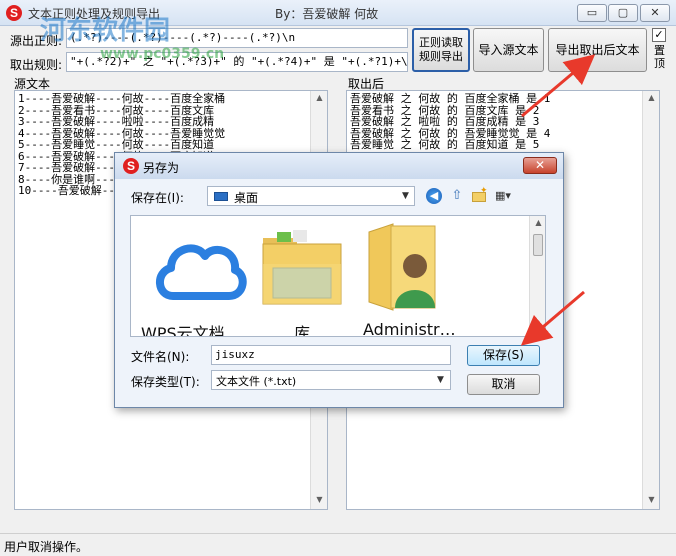 This screenshot has width=676, height=556. Describe the element at coordinates (165, 382) in the screenshot. I see `filetype-label: 保存类型(T):` at that location.